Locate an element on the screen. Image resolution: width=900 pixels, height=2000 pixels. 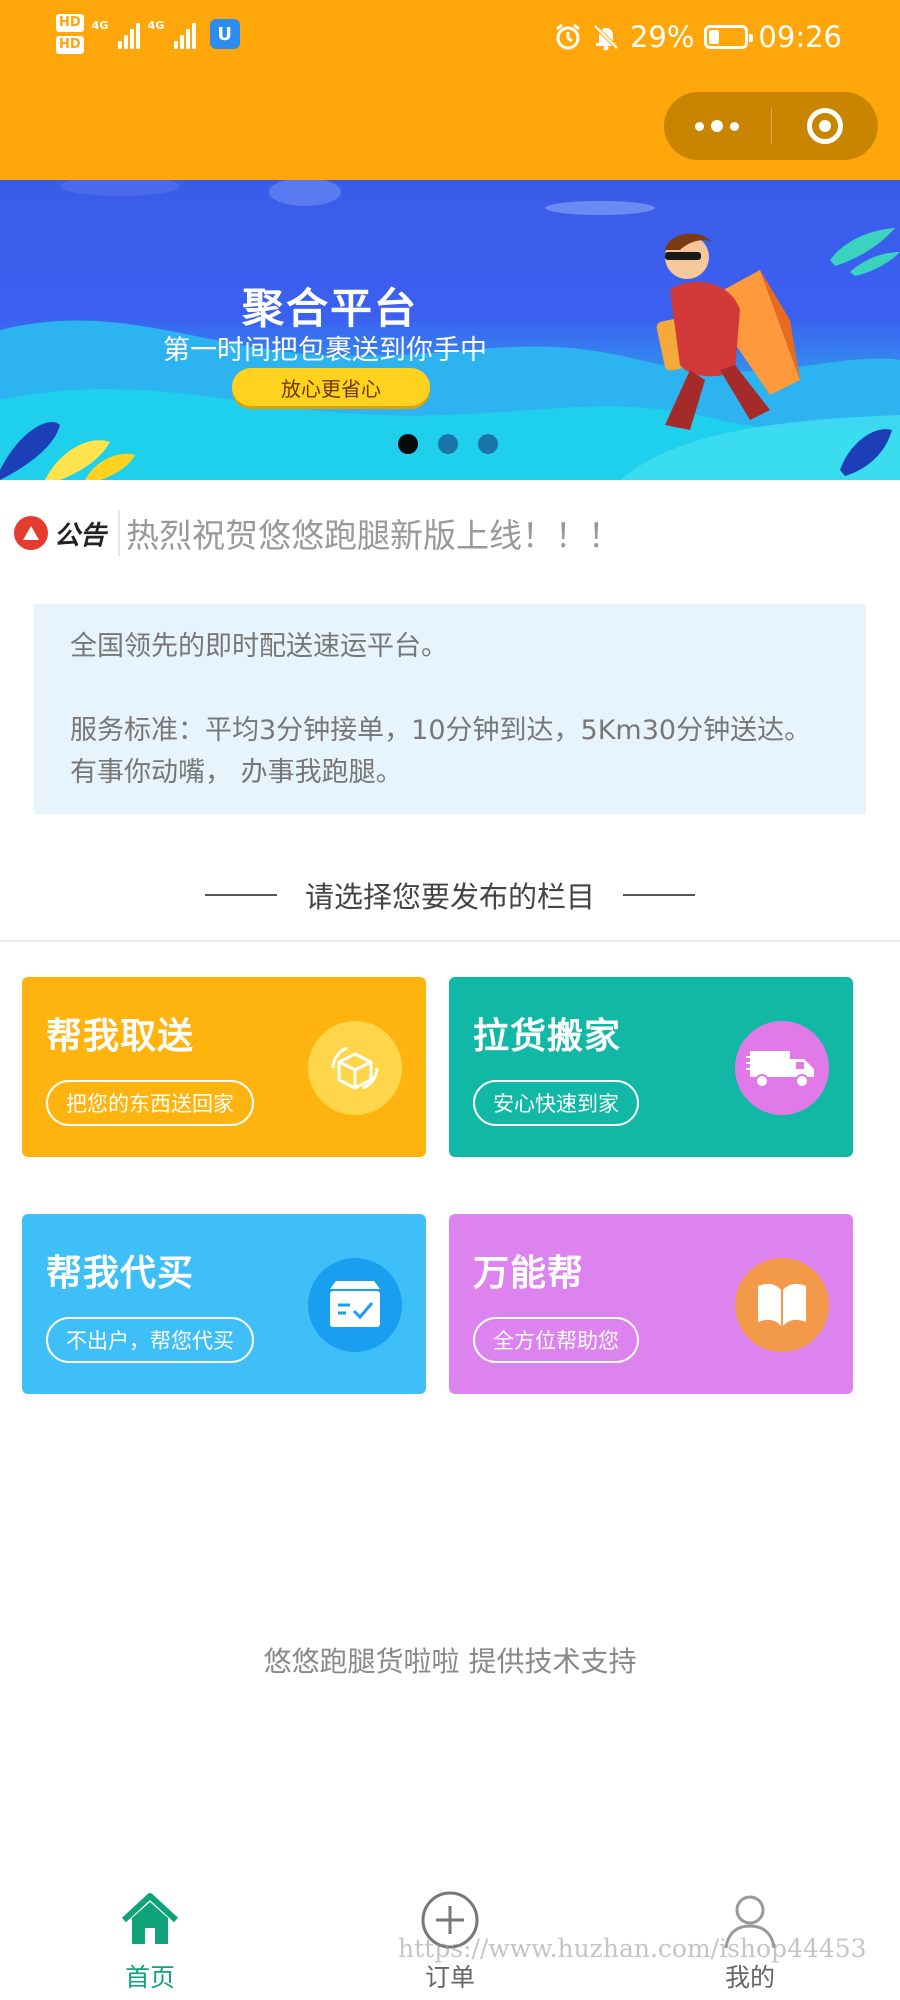
announcement-bar: 公告 热烈祝贺悠悠跑腿新版上线！！！ is located at coordinates (450, 533).